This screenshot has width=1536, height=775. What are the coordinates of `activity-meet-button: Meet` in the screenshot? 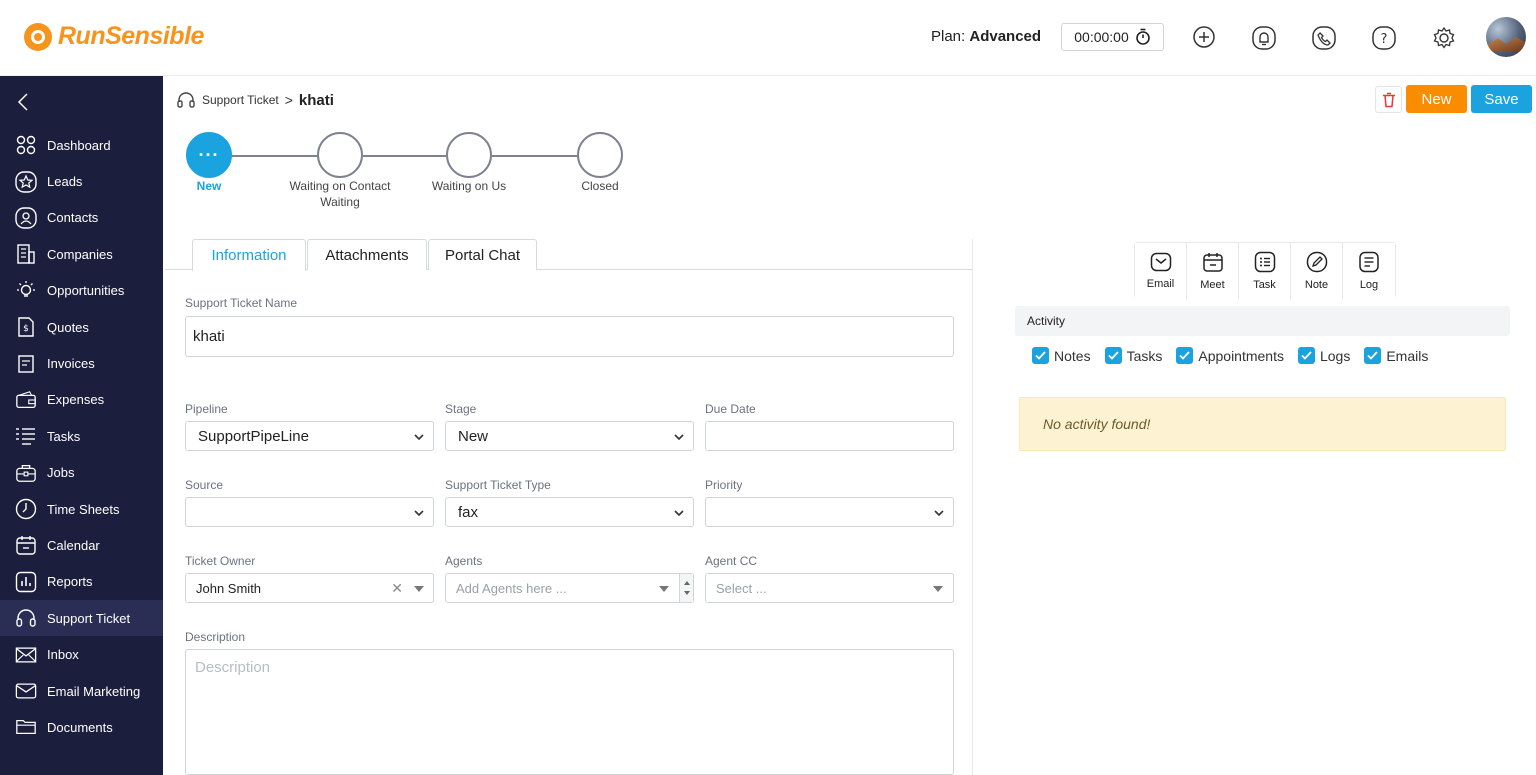 It's located at (1213, 271).